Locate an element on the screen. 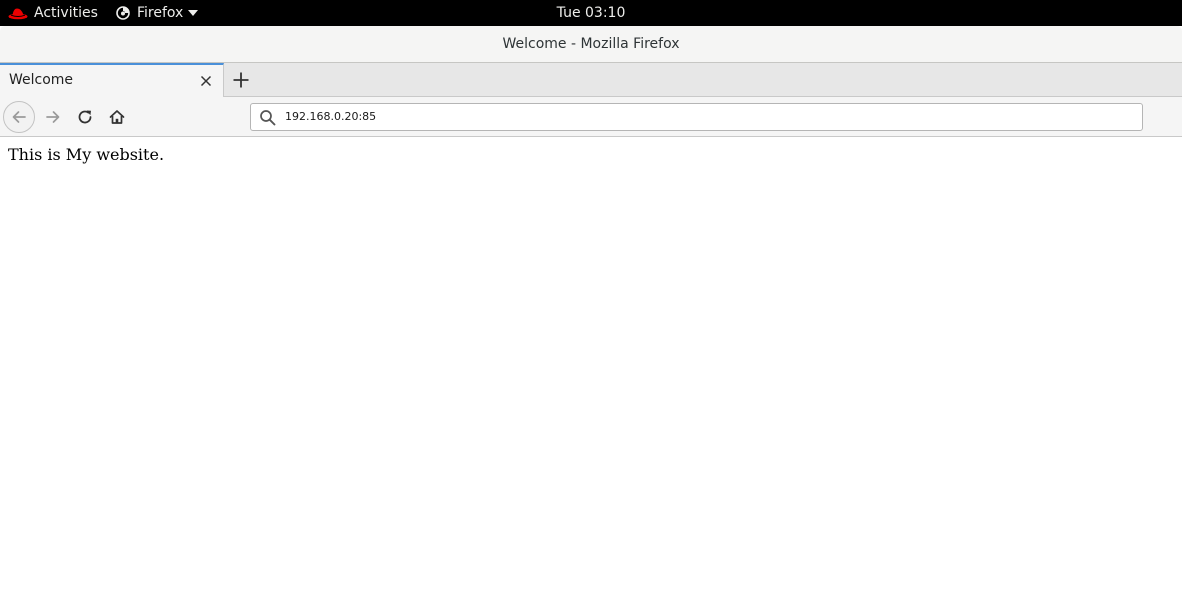 Image resolution: width=1182 pixels, height=592 pixels. home-button is located at coordinates (117, 117).